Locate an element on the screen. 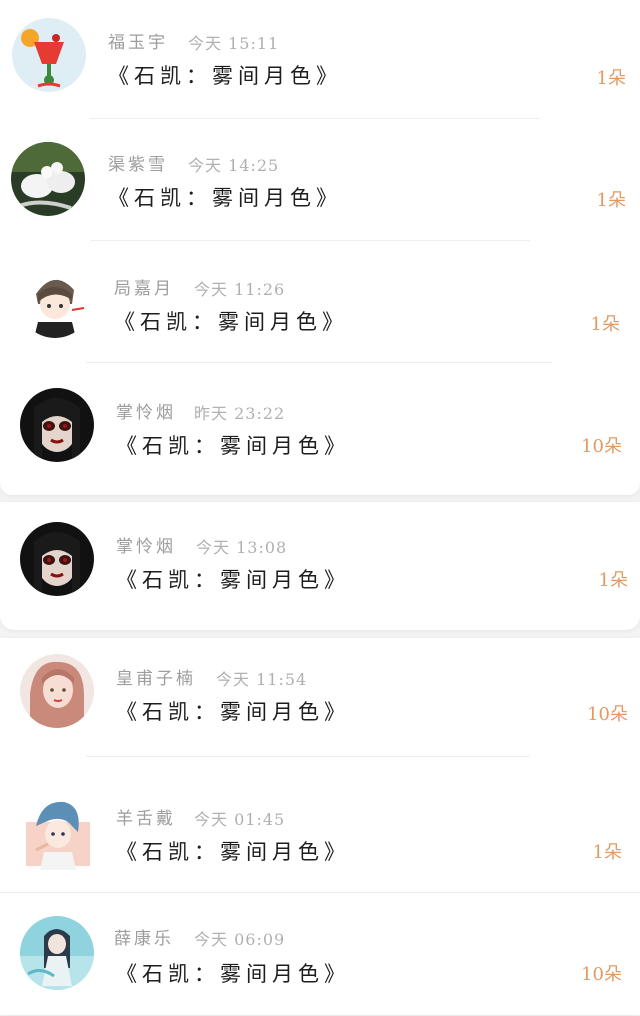  gift-record-row: 局嘉月 今天 11:26 《石凯：雾间月色》 1朵 is located at coordinates (320, 304).